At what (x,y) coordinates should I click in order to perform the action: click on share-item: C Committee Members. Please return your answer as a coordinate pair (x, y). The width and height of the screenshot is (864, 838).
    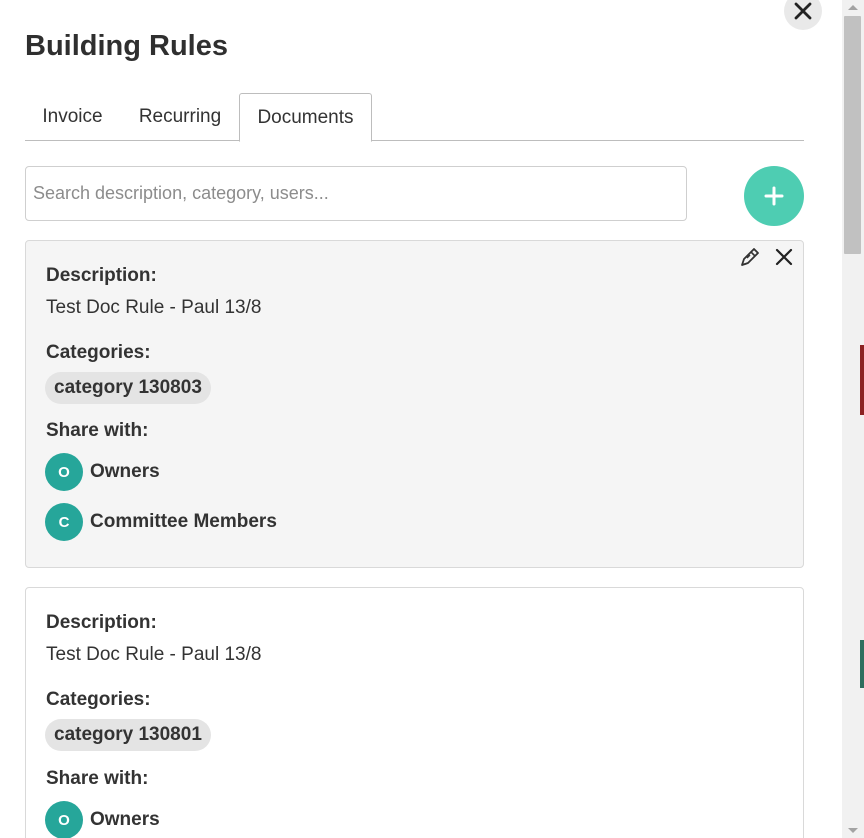
    Looking at the image, I should click on (161, 522).